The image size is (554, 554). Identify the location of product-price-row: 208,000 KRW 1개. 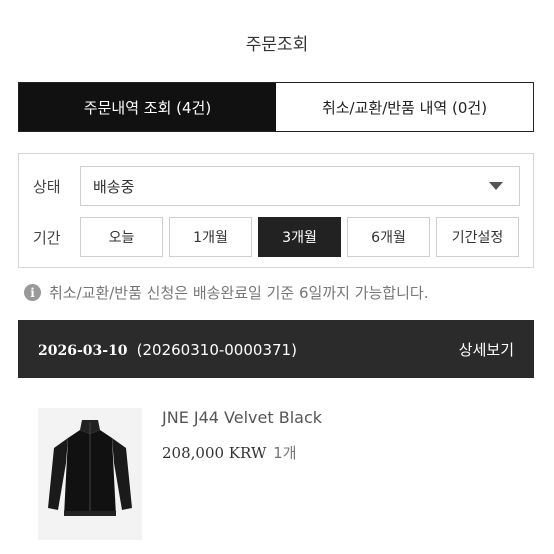
(229, 452).